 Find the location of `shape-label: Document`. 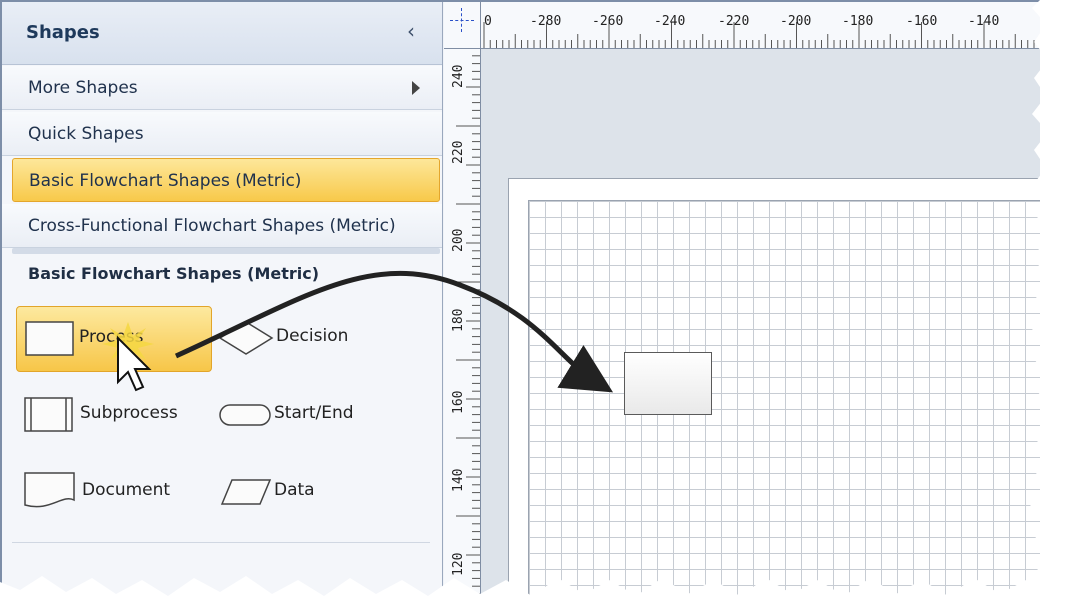

shape-label: Document is located at coordinates (126, 490).